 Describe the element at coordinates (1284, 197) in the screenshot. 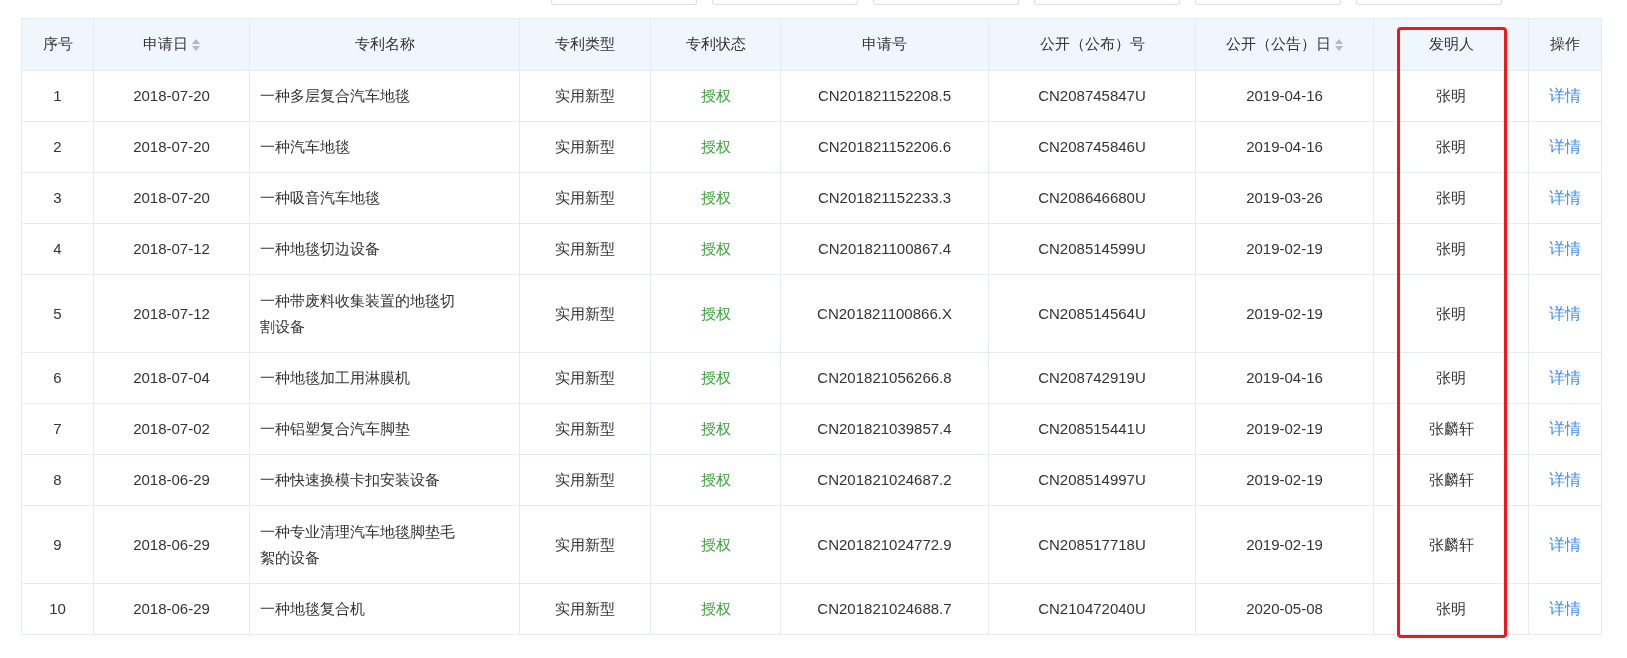

I see `publication-date: 2019-03-26` at that location.